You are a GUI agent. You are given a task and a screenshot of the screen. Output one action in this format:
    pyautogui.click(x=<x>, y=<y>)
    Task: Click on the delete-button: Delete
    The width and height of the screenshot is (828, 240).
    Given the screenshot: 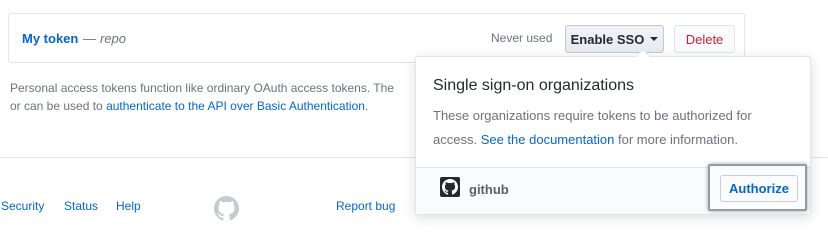 What is the action you would take?
    pyautogui.click(x=704, y=39)
    